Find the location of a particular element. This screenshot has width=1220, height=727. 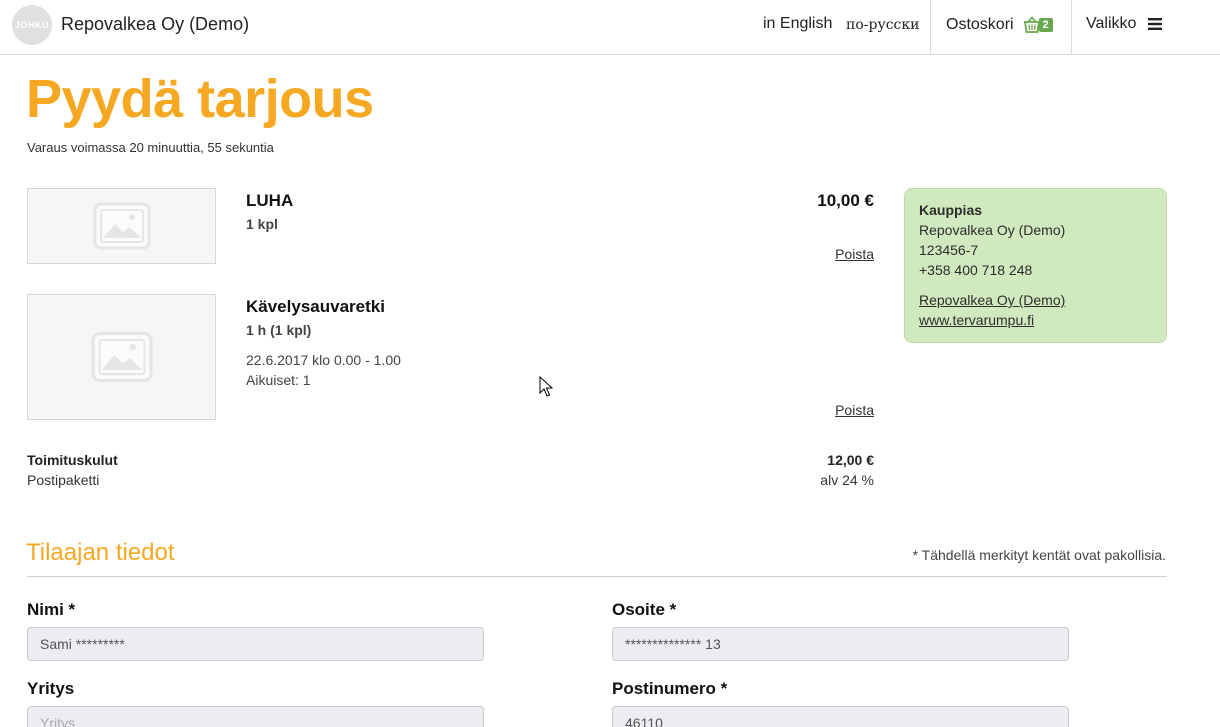

site-logo: JOHKU is located at coordinates (32, 25).